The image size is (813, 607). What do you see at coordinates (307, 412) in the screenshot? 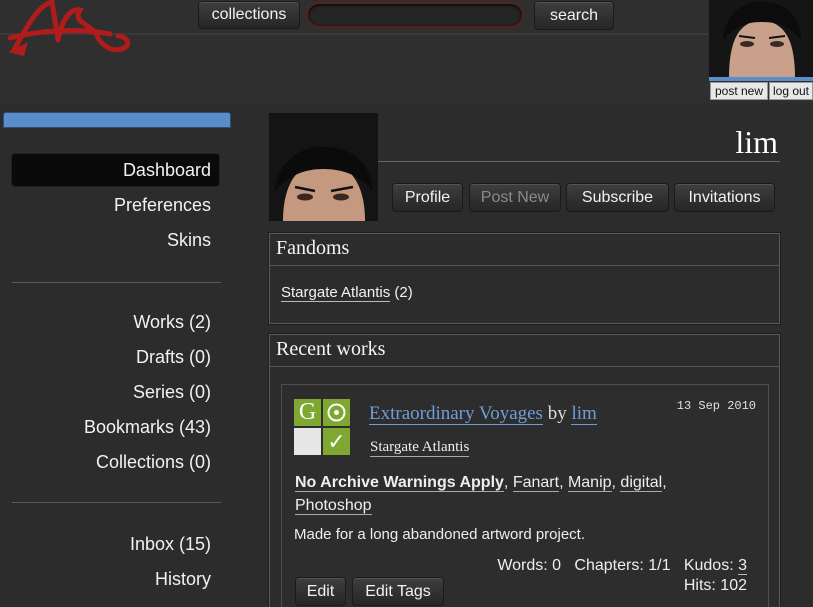
I see `rating-general-icon: G` at bounding box center [307, 412].